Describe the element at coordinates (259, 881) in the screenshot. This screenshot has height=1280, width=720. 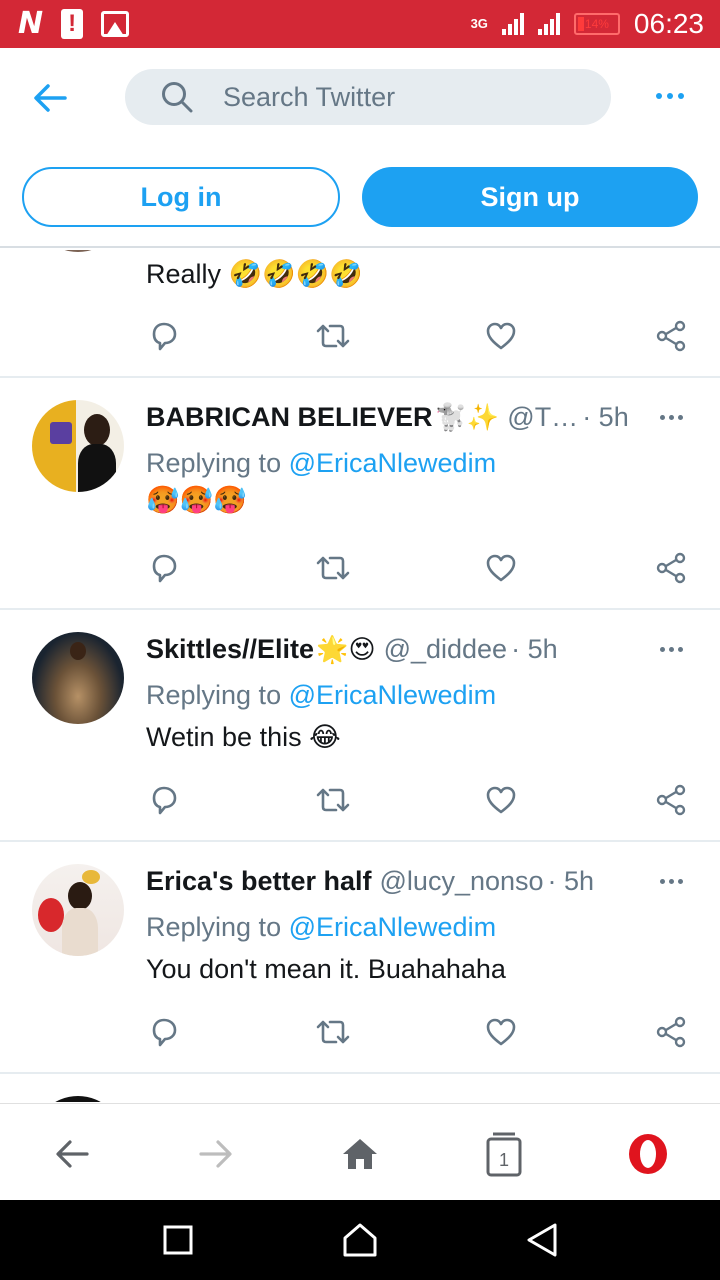
I see `author-name: Erica's better half` at that location.